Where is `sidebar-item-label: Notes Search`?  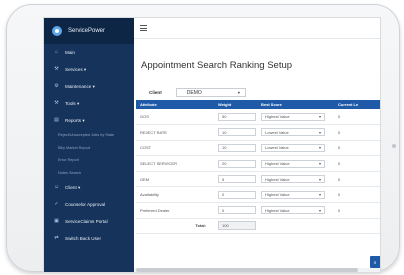
sidebar-item-label: Notes Search is located at coordinates (70, 173).